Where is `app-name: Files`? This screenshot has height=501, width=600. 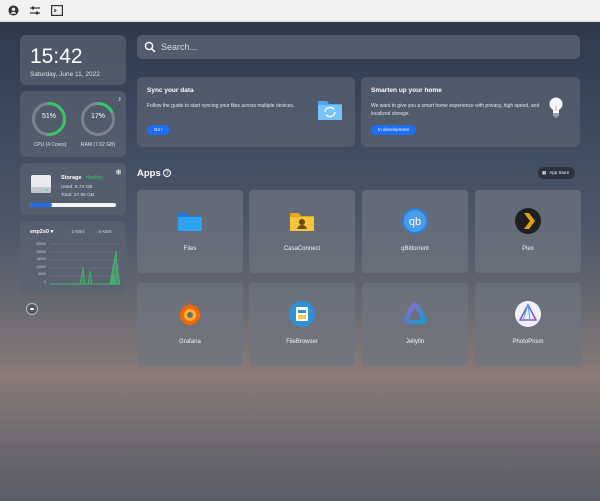 app-name: Files is located at coordinates (190, 249).